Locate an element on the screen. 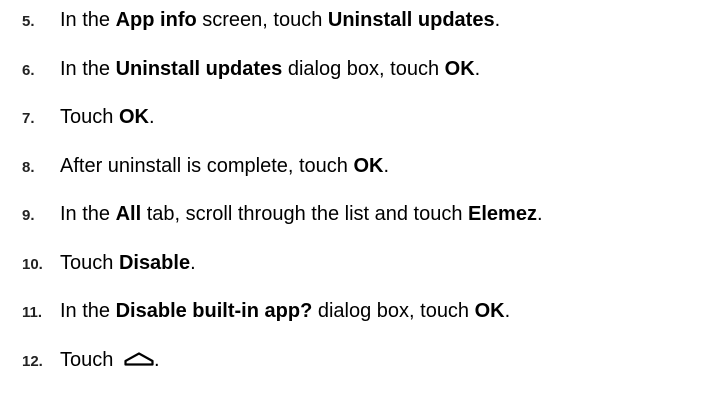  step-text: After uninstall is complete, touch OK. is located at coordinates (224, 166).